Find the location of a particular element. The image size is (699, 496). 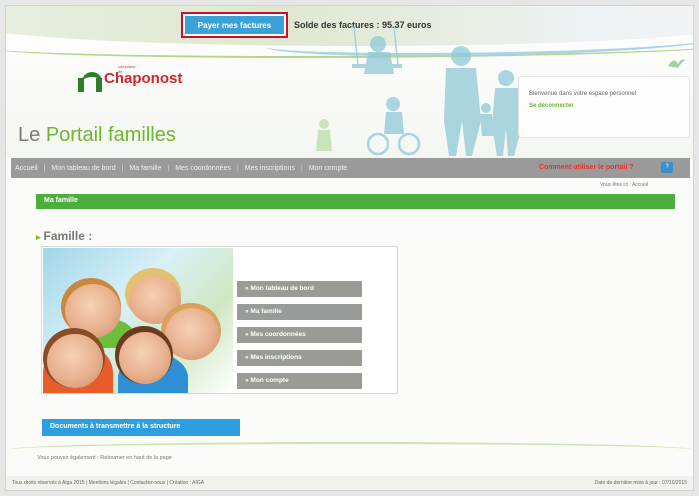

pay-invoices-button: Payer mes factures is located at coordinates (234, 25).